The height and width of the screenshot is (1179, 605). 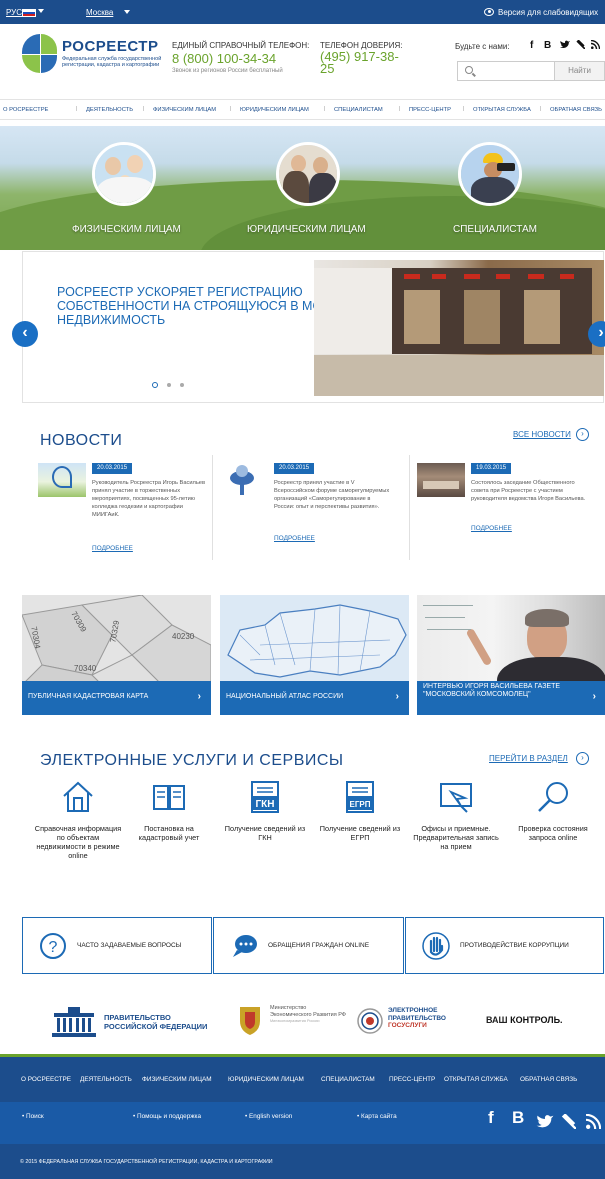 What do you see at coordinates (106, 1079) in the screenshot?
I see `footer-nav-activity: ДЕЯТЕЛЬНОСТЬ` at bounding box center [106, 1079].